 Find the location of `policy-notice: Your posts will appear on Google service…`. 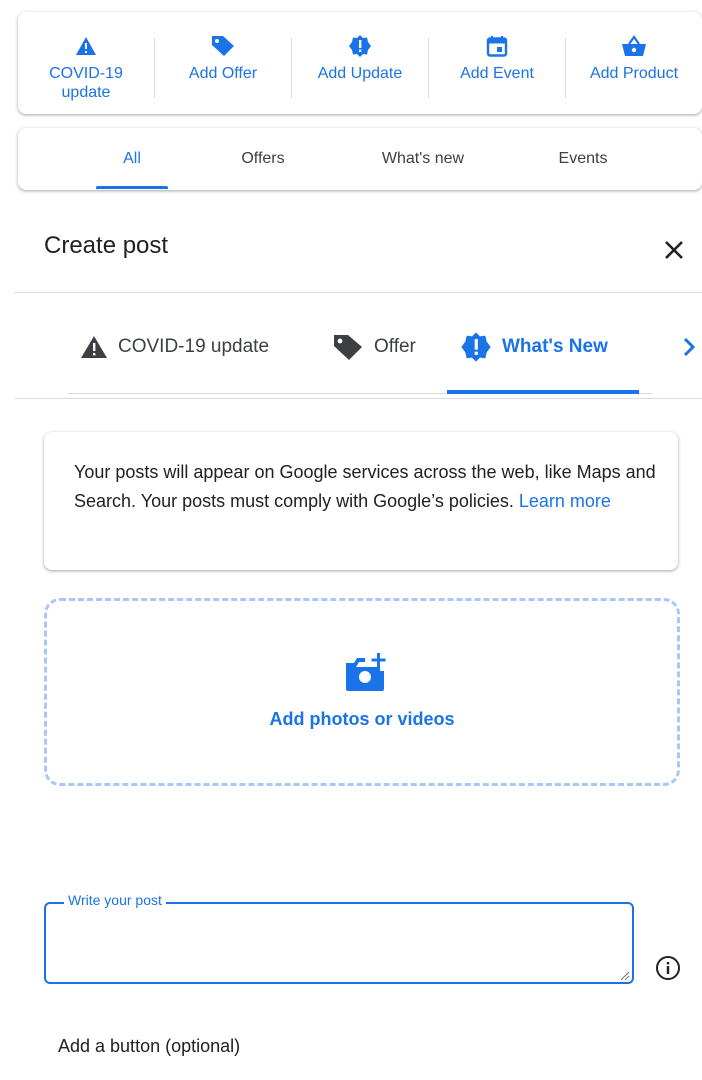

policy-notice: Your posts will appear on Google service… is located at coordinates (361, 501).